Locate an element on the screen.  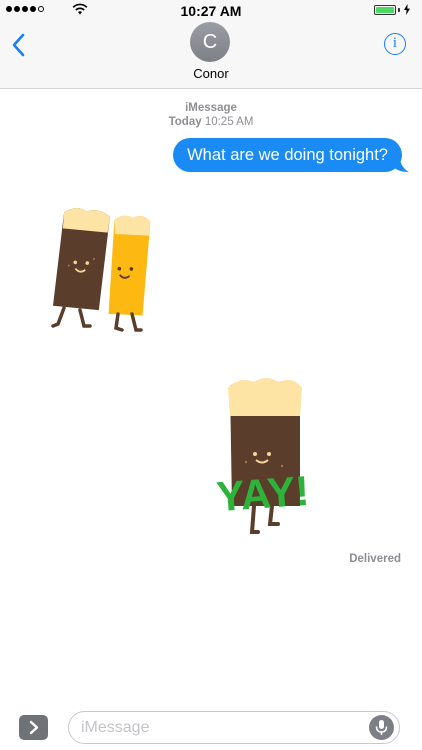
microphone-icon is located at coordinates (381, 727).